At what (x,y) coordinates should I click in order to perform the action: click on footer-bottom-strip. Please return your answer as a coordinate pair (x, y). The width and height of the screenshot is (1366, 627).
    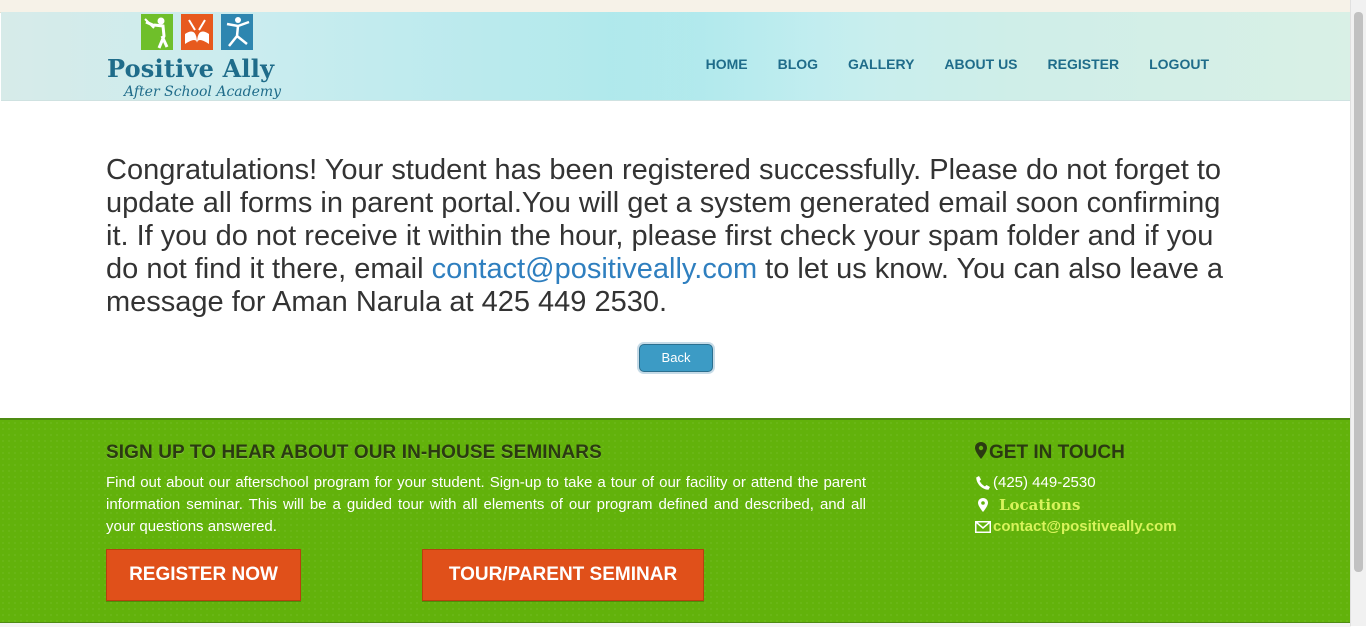
    Looking at the image, I should click on (675, 624).